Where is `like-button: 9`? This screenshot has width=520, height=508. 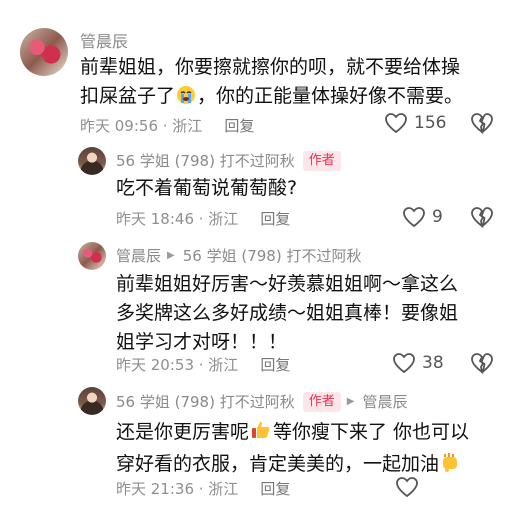 like-button: 9 is located at coordinates (422, 217).